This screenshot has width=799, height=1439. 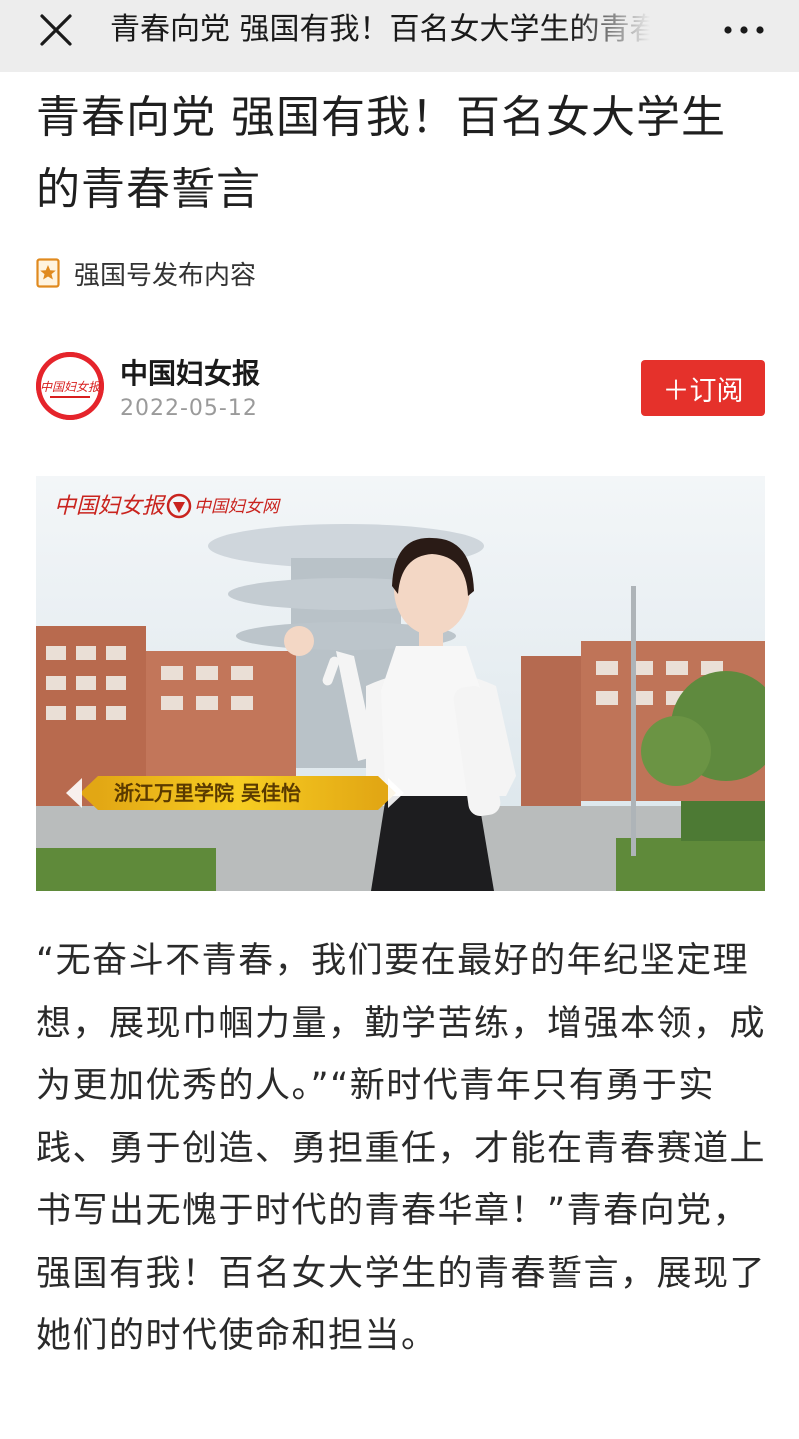 What do you see at coordinates (48, 273) in the screenshot?
I see `publisher-badge-icon` at bounding box center [48, 273].